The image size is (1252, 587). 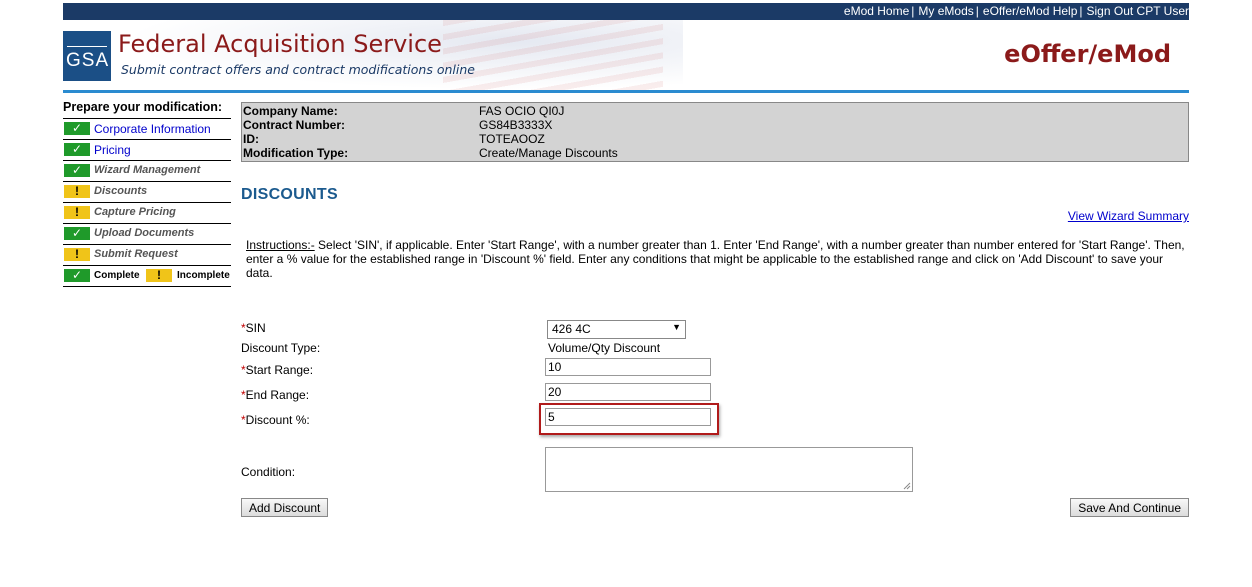 What do you see at coordinates (1129, 507) in the screenshot?
I see `save-and-continue-button: Save And Continue` at bounding box center [1129, 507].